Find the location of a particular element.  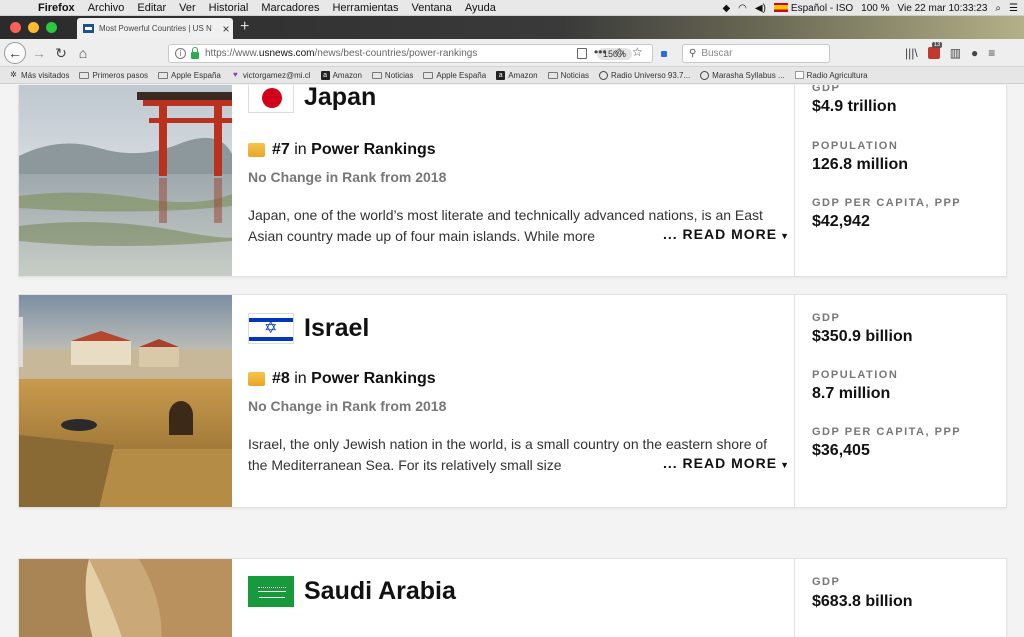

read-more-label: READ MORE is located at coordinates (730, 234).